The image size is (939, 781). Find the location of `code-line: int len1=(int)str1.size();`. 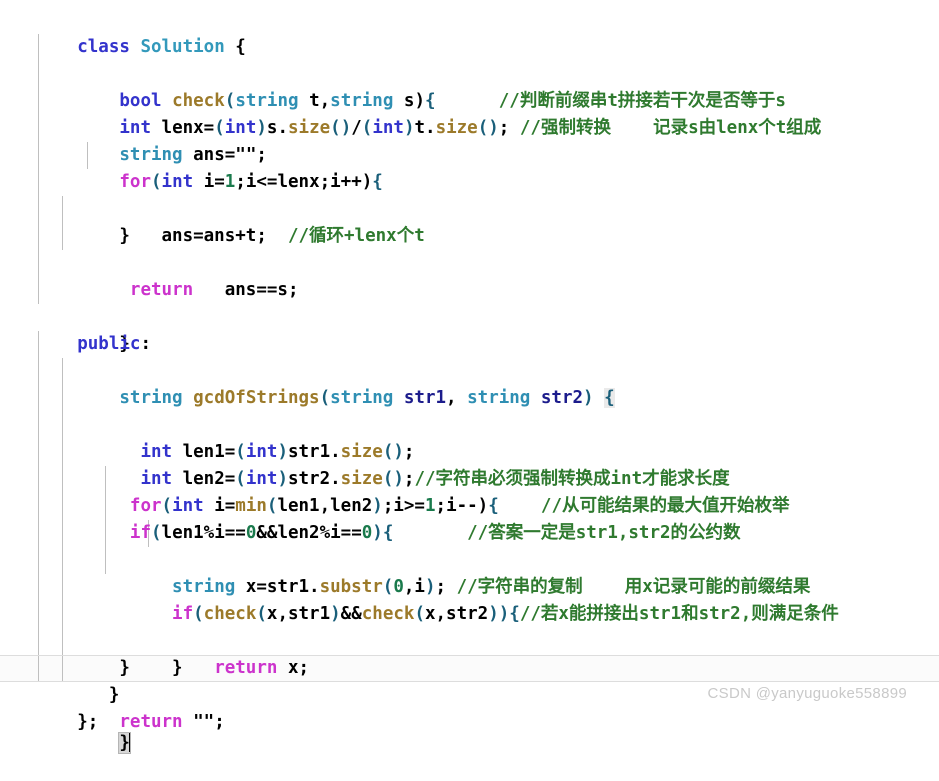

code-line: int len1=(int)str1.size(); is located at coordinates (469, 410).